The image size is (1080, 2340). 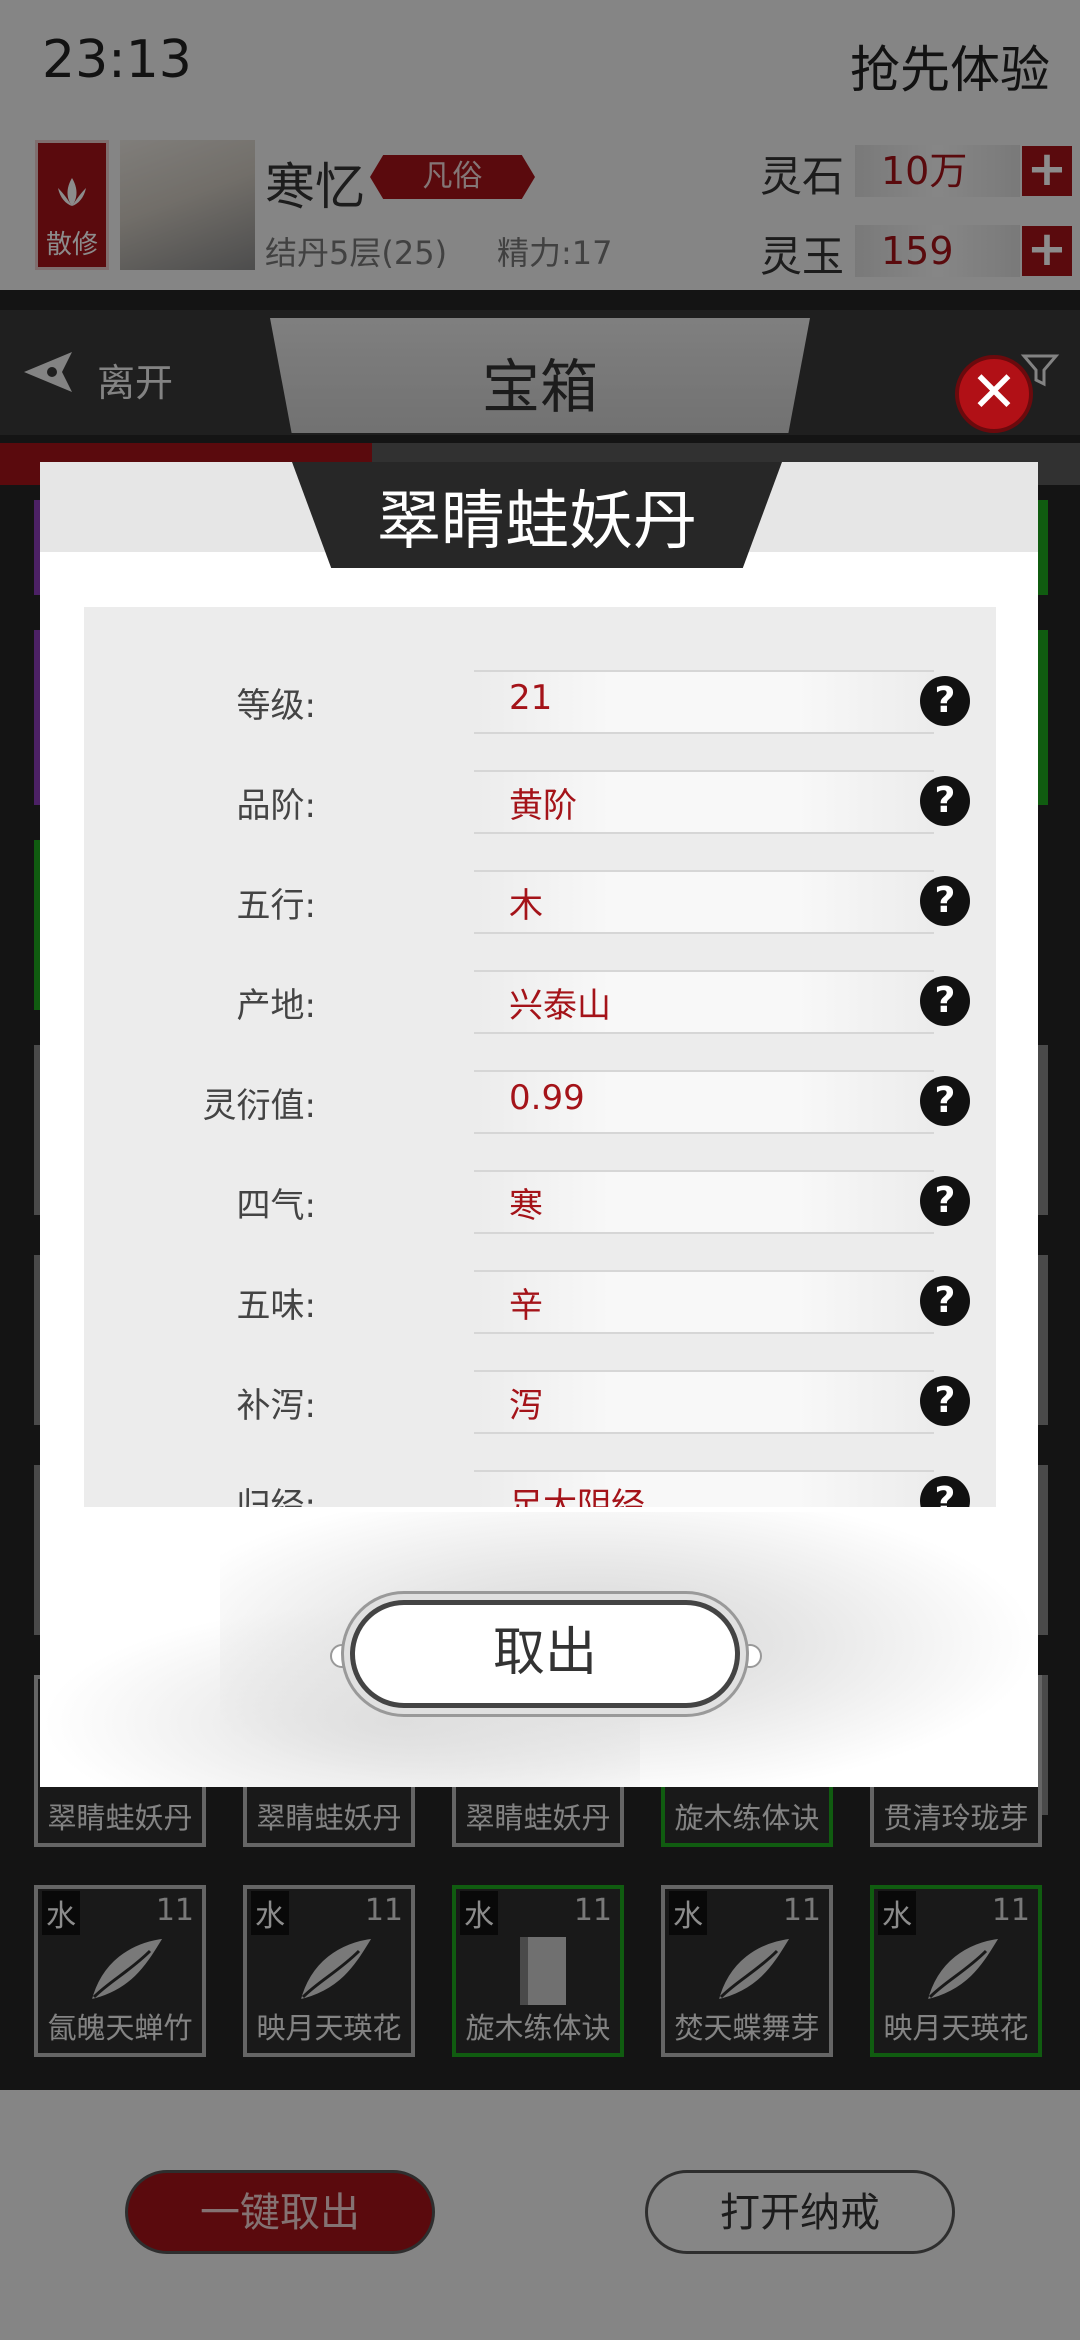 I want to click on property-label: 等级:, so click(x=276, y=706).